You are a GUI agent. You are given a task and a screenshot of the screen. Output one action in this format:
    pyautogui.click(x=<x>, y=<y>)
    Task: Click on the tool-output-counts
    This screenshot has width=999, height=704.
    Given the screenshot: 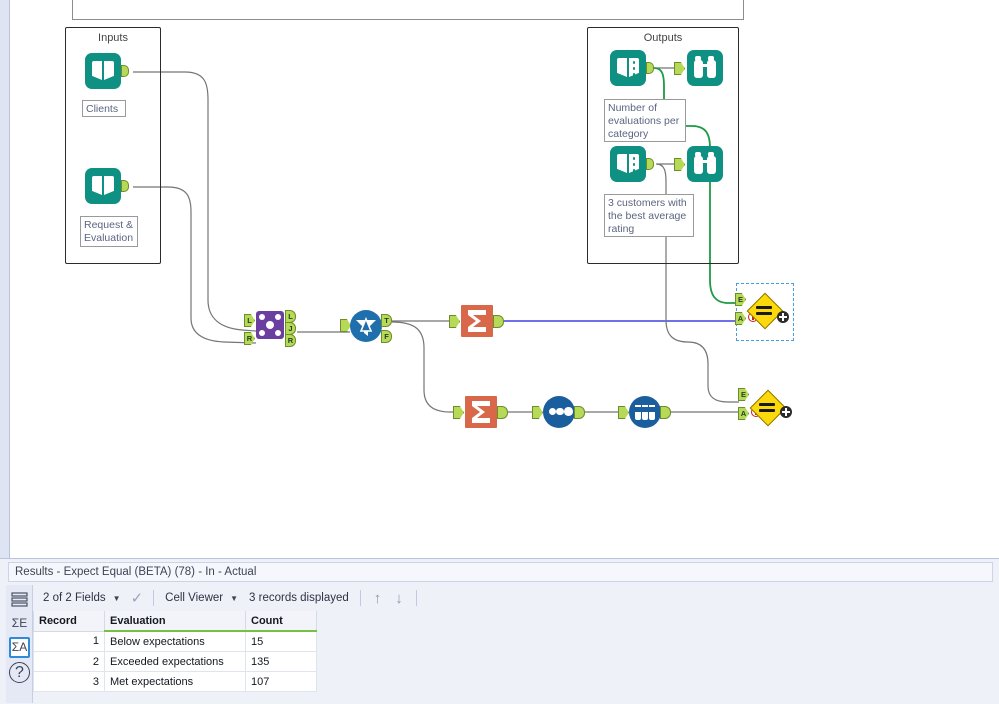 What is the action you would take?
    pyautogui.click(x=632, y=68)
    